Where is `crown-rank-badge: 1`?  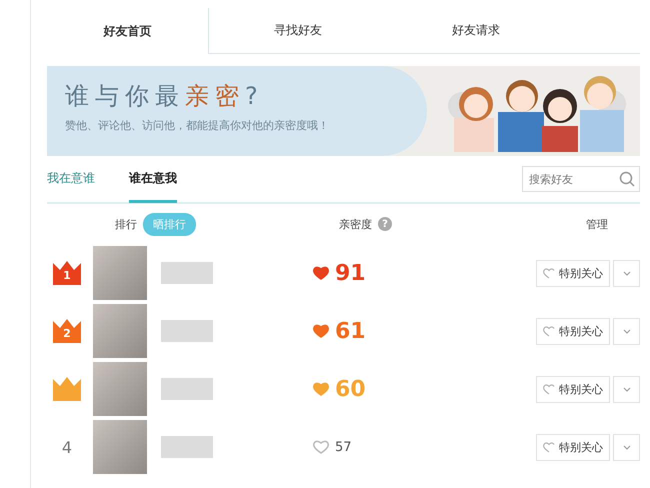
crown-rank-badge: 1 is located at coordinates (67, 273).